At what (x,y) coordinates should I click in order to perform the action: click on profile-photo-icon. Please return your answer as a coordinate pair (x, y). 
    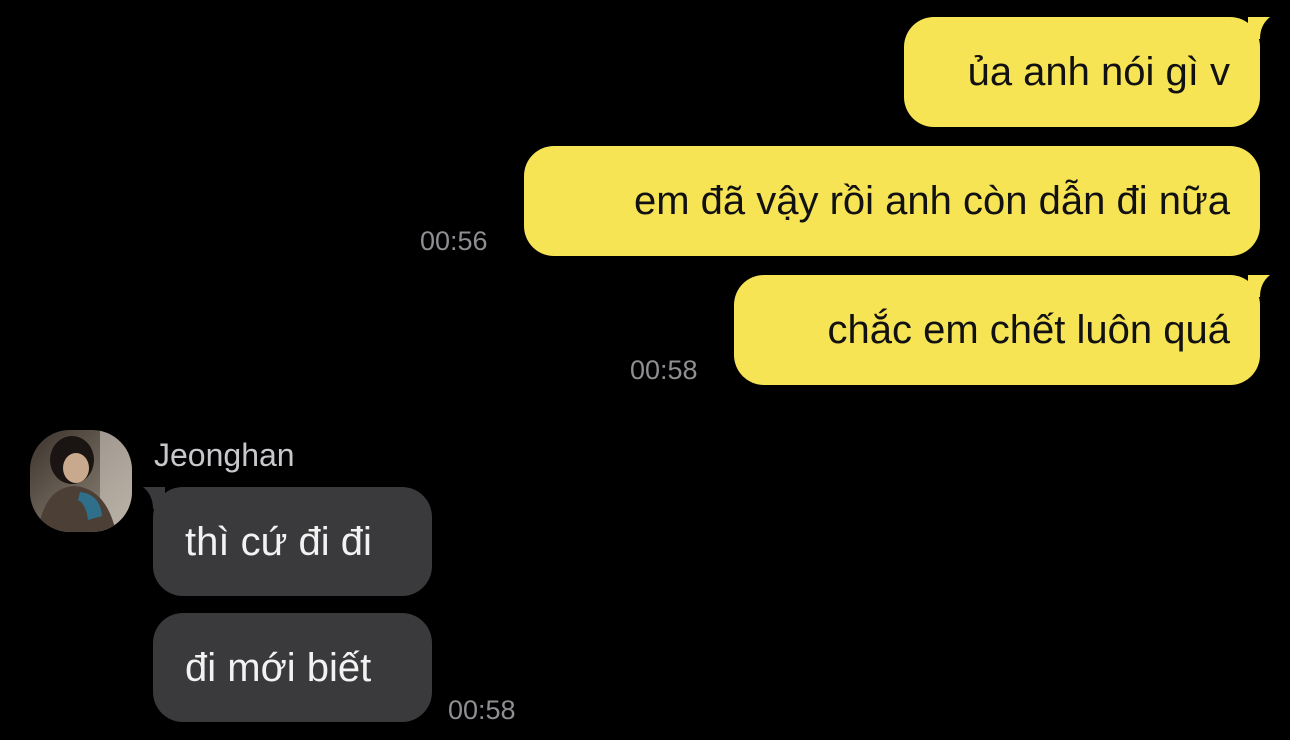
    Looking at the image, I should click on (81, 481).